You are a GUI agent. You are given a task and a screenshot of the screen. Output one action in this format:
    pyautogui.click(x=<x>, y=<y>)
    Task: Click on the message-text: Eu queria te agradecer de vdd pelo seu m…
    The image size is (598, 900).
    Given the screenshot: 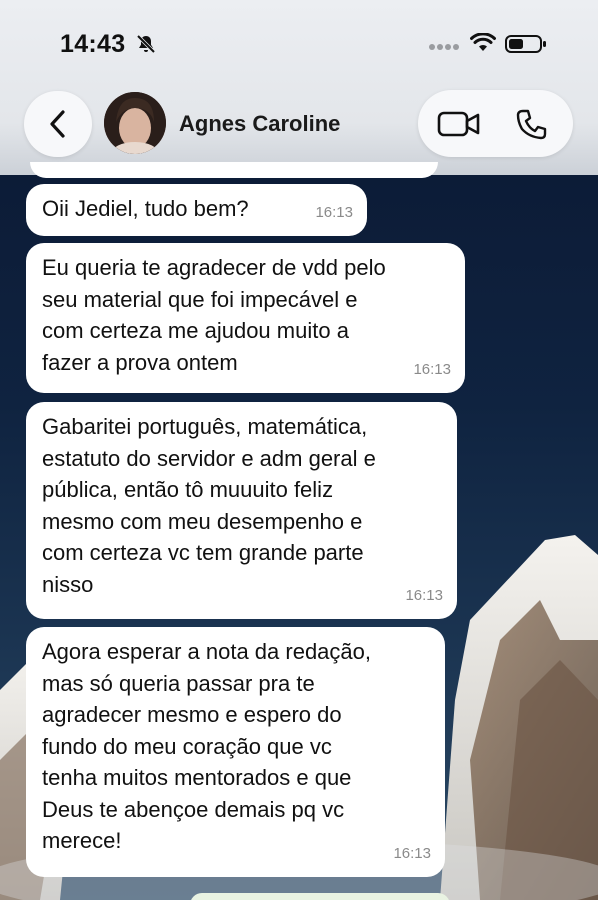 What is the action you would take?
    pyautogui.click(x=214, y=315)
    